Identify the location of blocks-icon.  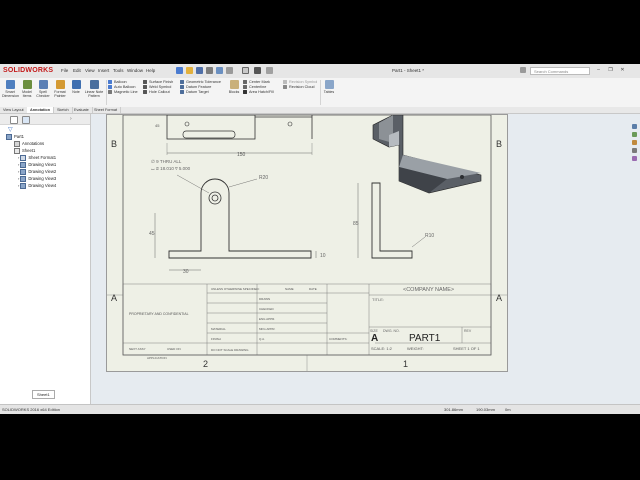
(234, 84).